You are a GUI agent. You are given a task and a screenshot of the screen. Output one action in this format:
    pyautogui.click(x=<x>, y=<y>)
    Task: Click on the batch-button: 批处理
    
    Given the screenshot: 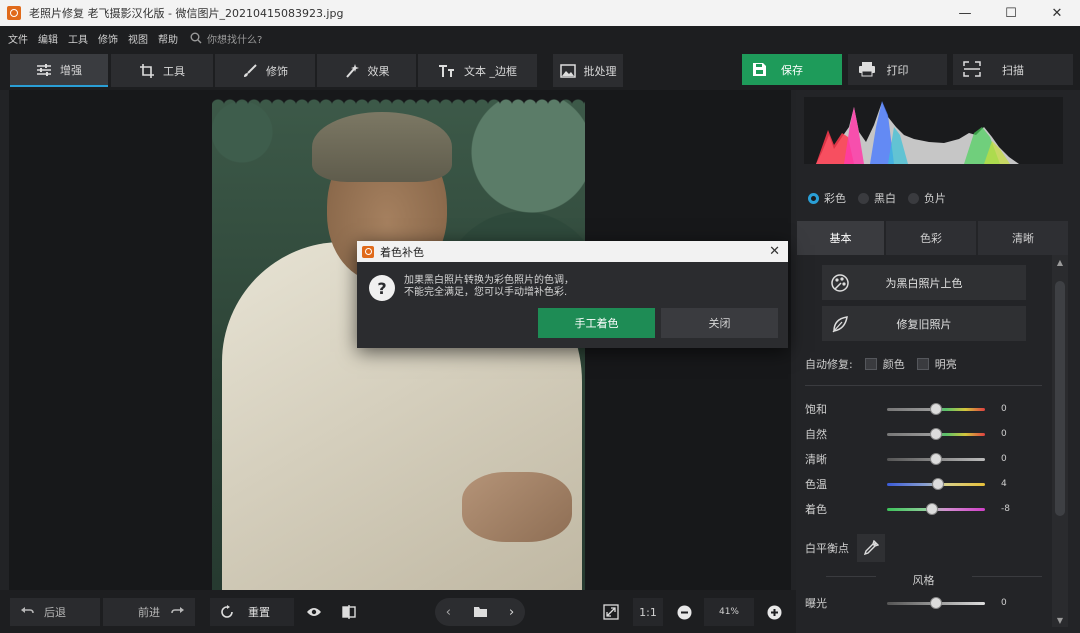 What is the action you would take?
    pyautogui.click(x=588, y=70)
    